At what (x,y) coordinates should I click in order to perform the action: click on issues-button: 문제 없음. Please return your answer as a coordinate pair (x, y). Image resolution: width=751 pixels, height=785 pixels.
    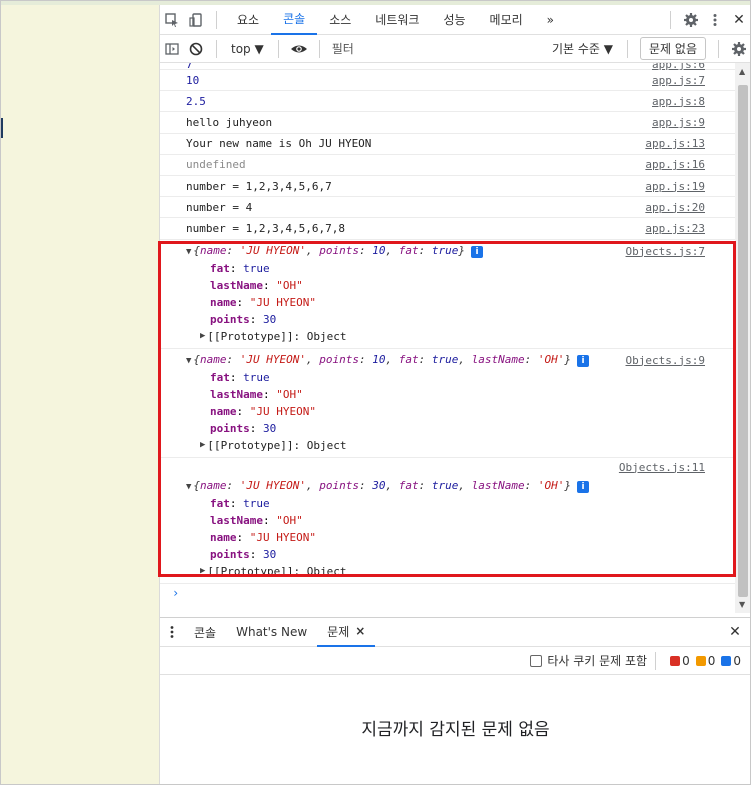
    Looking at the image, I should click on (673, 48).